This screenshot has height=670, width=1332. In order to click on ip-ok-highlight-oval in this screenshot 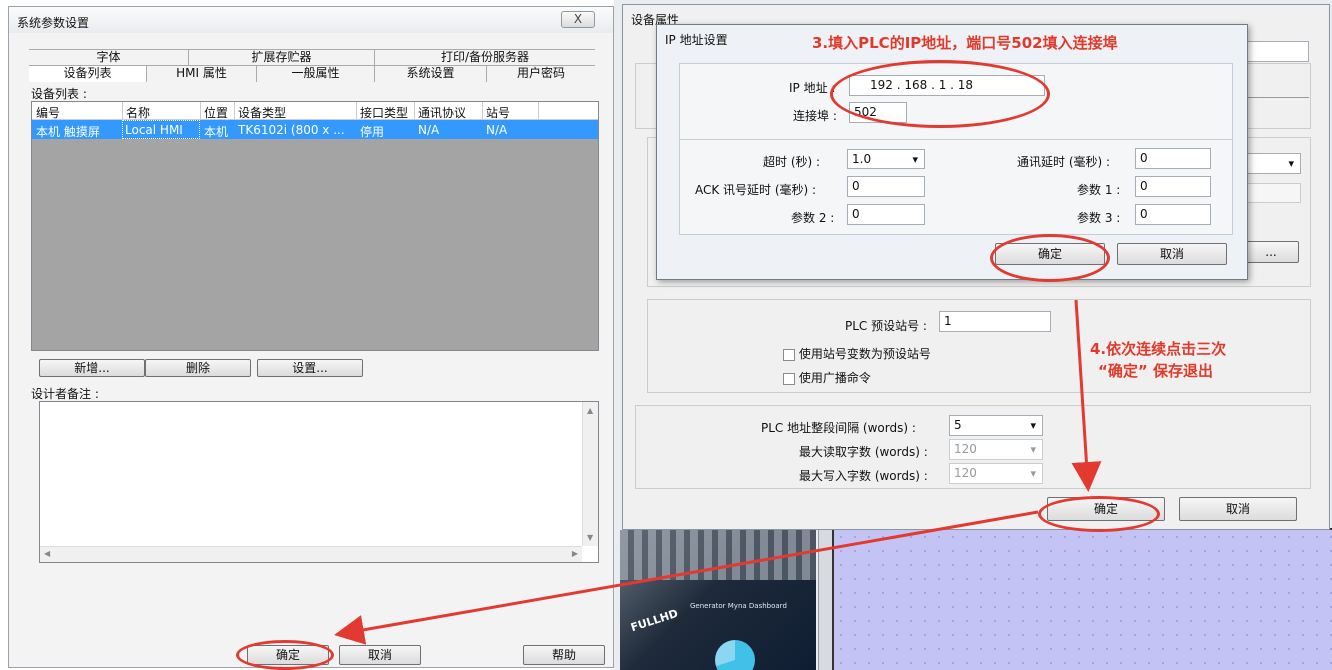, I will do `click(1050, 258)`.